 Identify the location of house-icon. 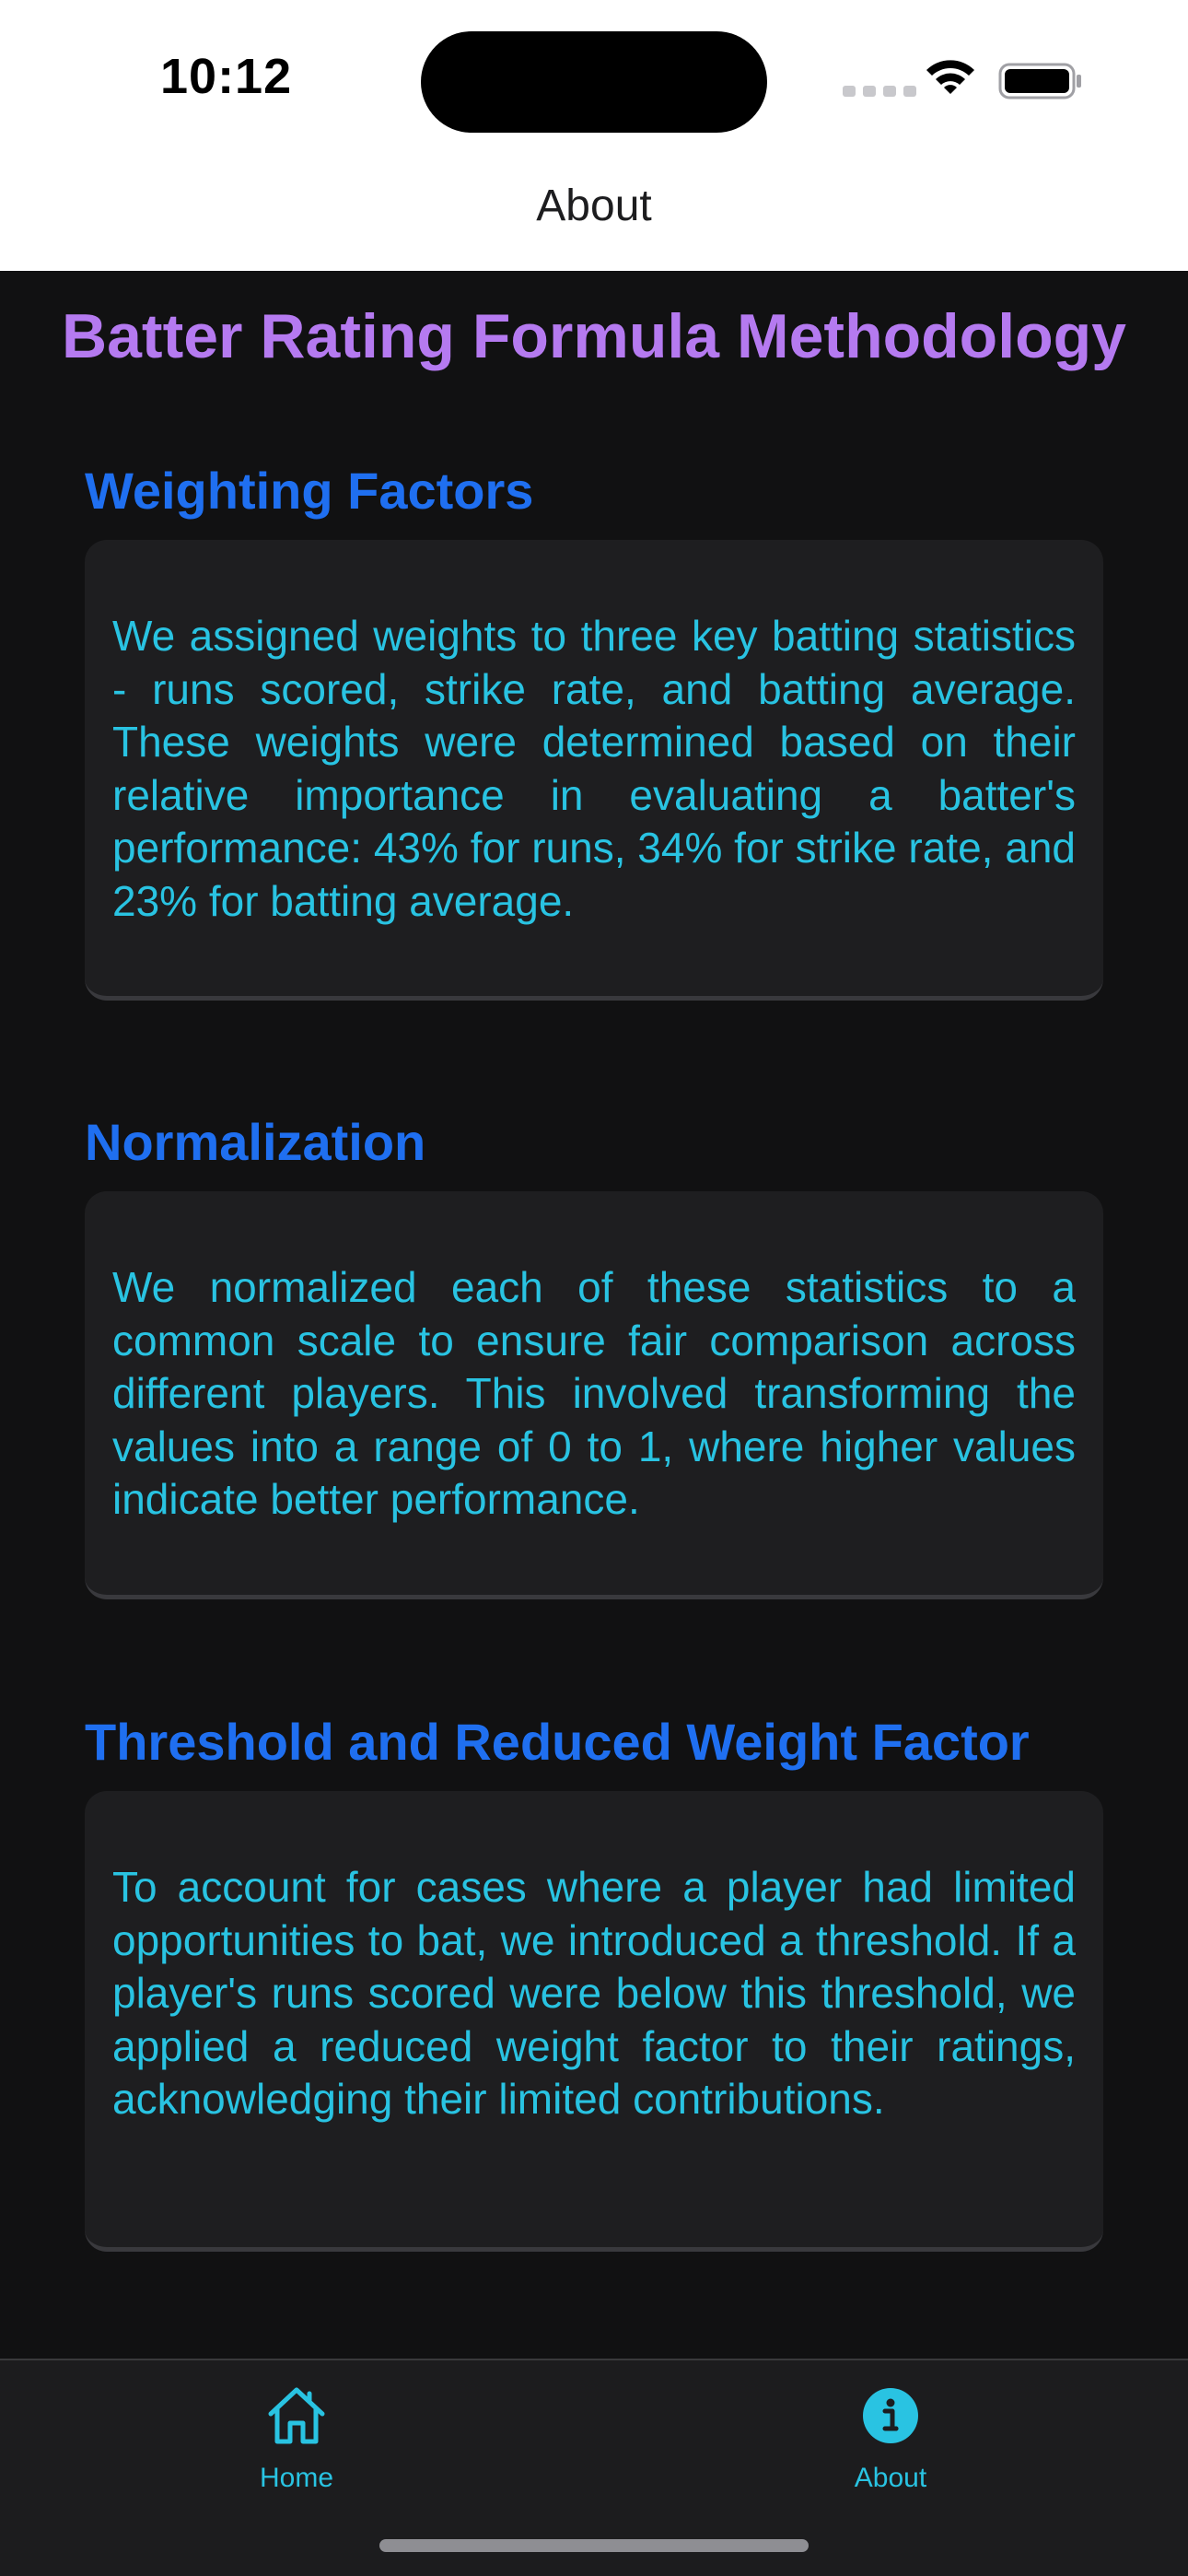
(296, 2415).